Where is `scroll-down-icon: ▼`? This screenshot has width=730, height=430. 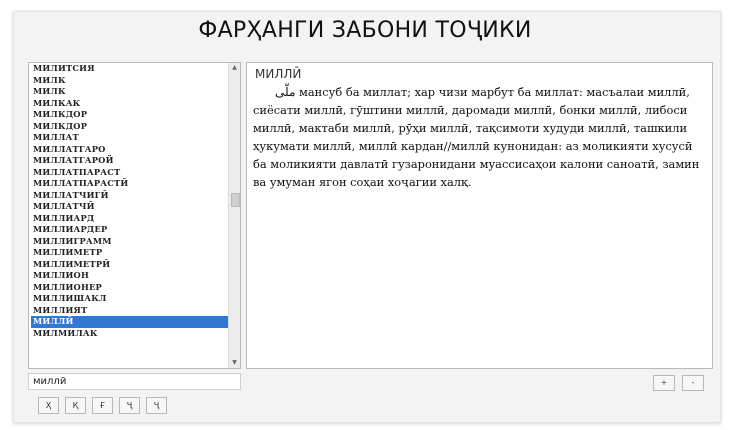 scroll-down-icon: ▼ is located at coordinates (234, 363).